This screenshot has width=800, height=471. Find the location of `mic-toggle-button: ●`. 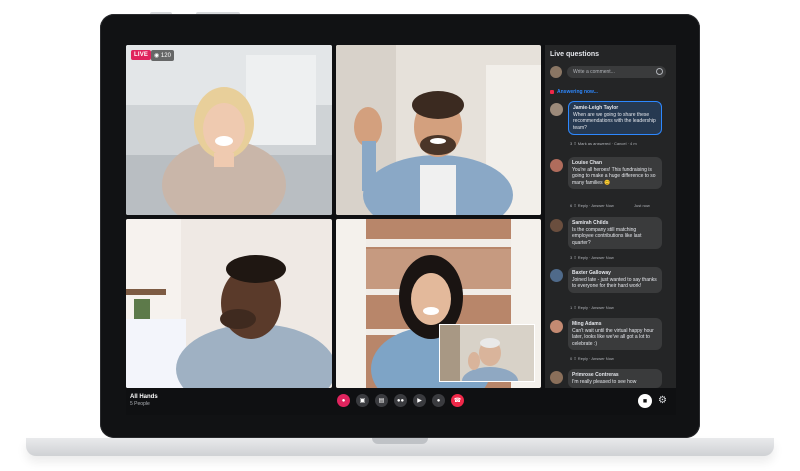

mic-toggle-button: ● is located at coordinates (438, 400).